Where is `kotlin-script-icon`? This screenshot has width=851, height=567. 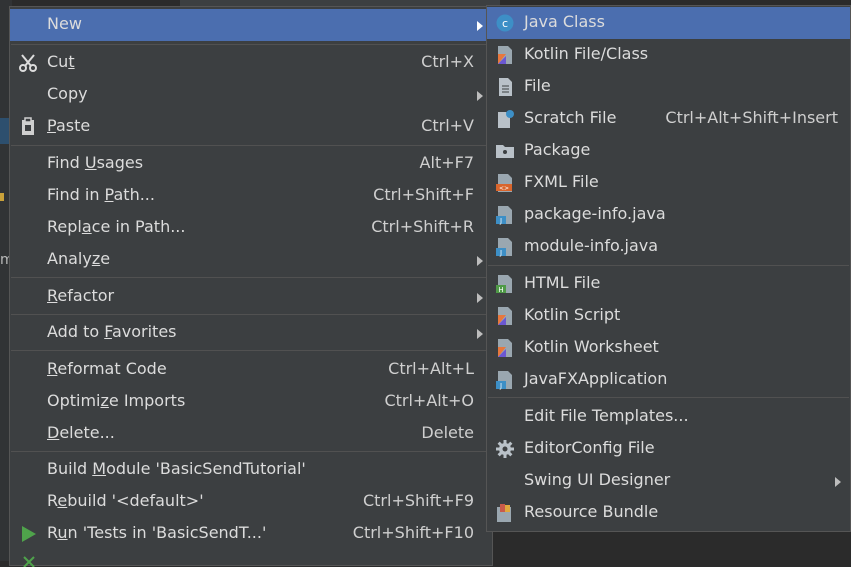 kotlin-script-icon is located at coordinates (505, 316).